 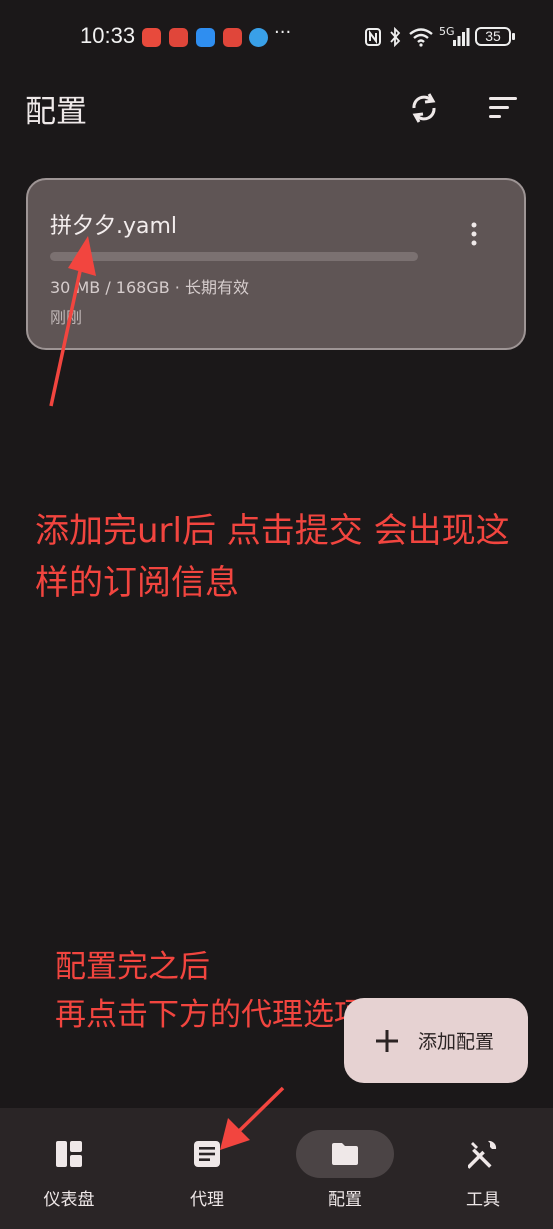 What do you see at coordinates (345, 1200) in the screenshot?
I see `nav-label-profiles: 配置` at bounding box center [345, 1200].